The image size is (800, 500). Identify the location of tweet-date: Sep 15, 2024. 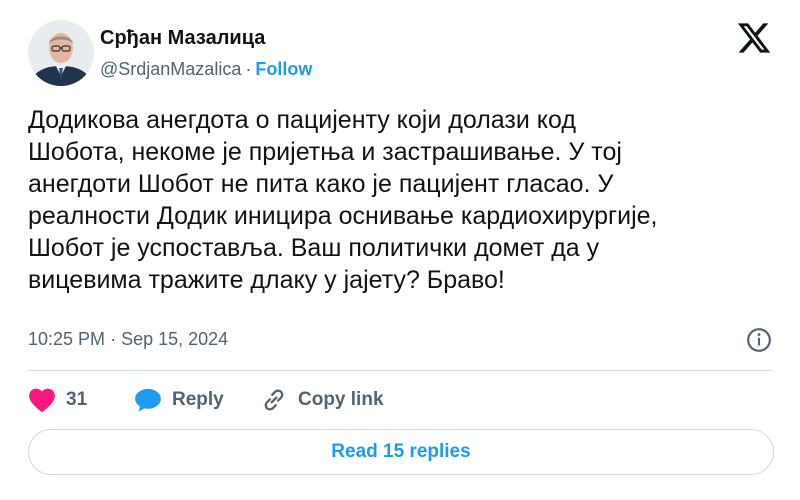
(175, 339).